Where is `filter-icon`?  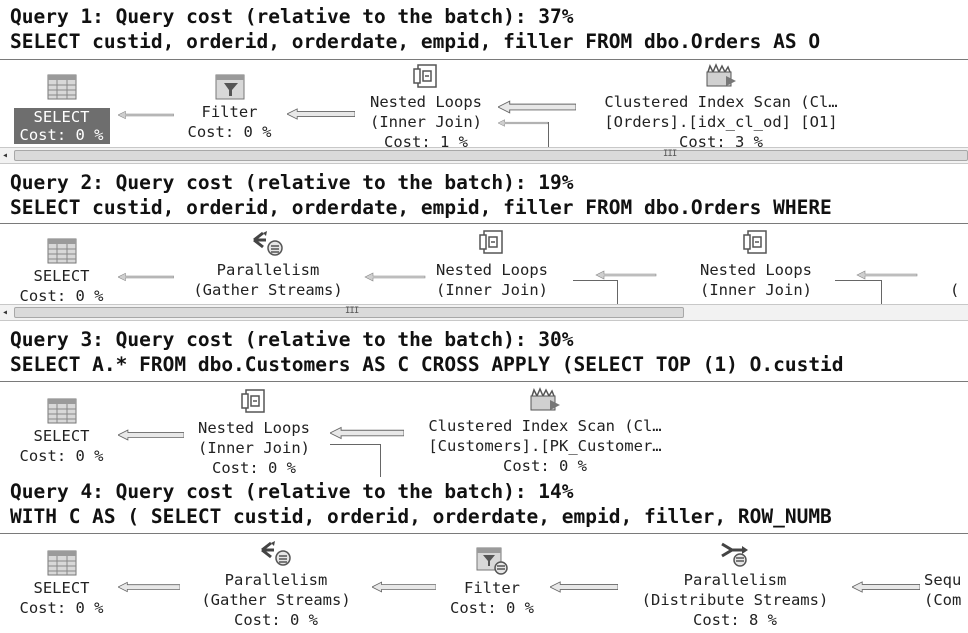 filter-icon is located at coordinates (230, 87).